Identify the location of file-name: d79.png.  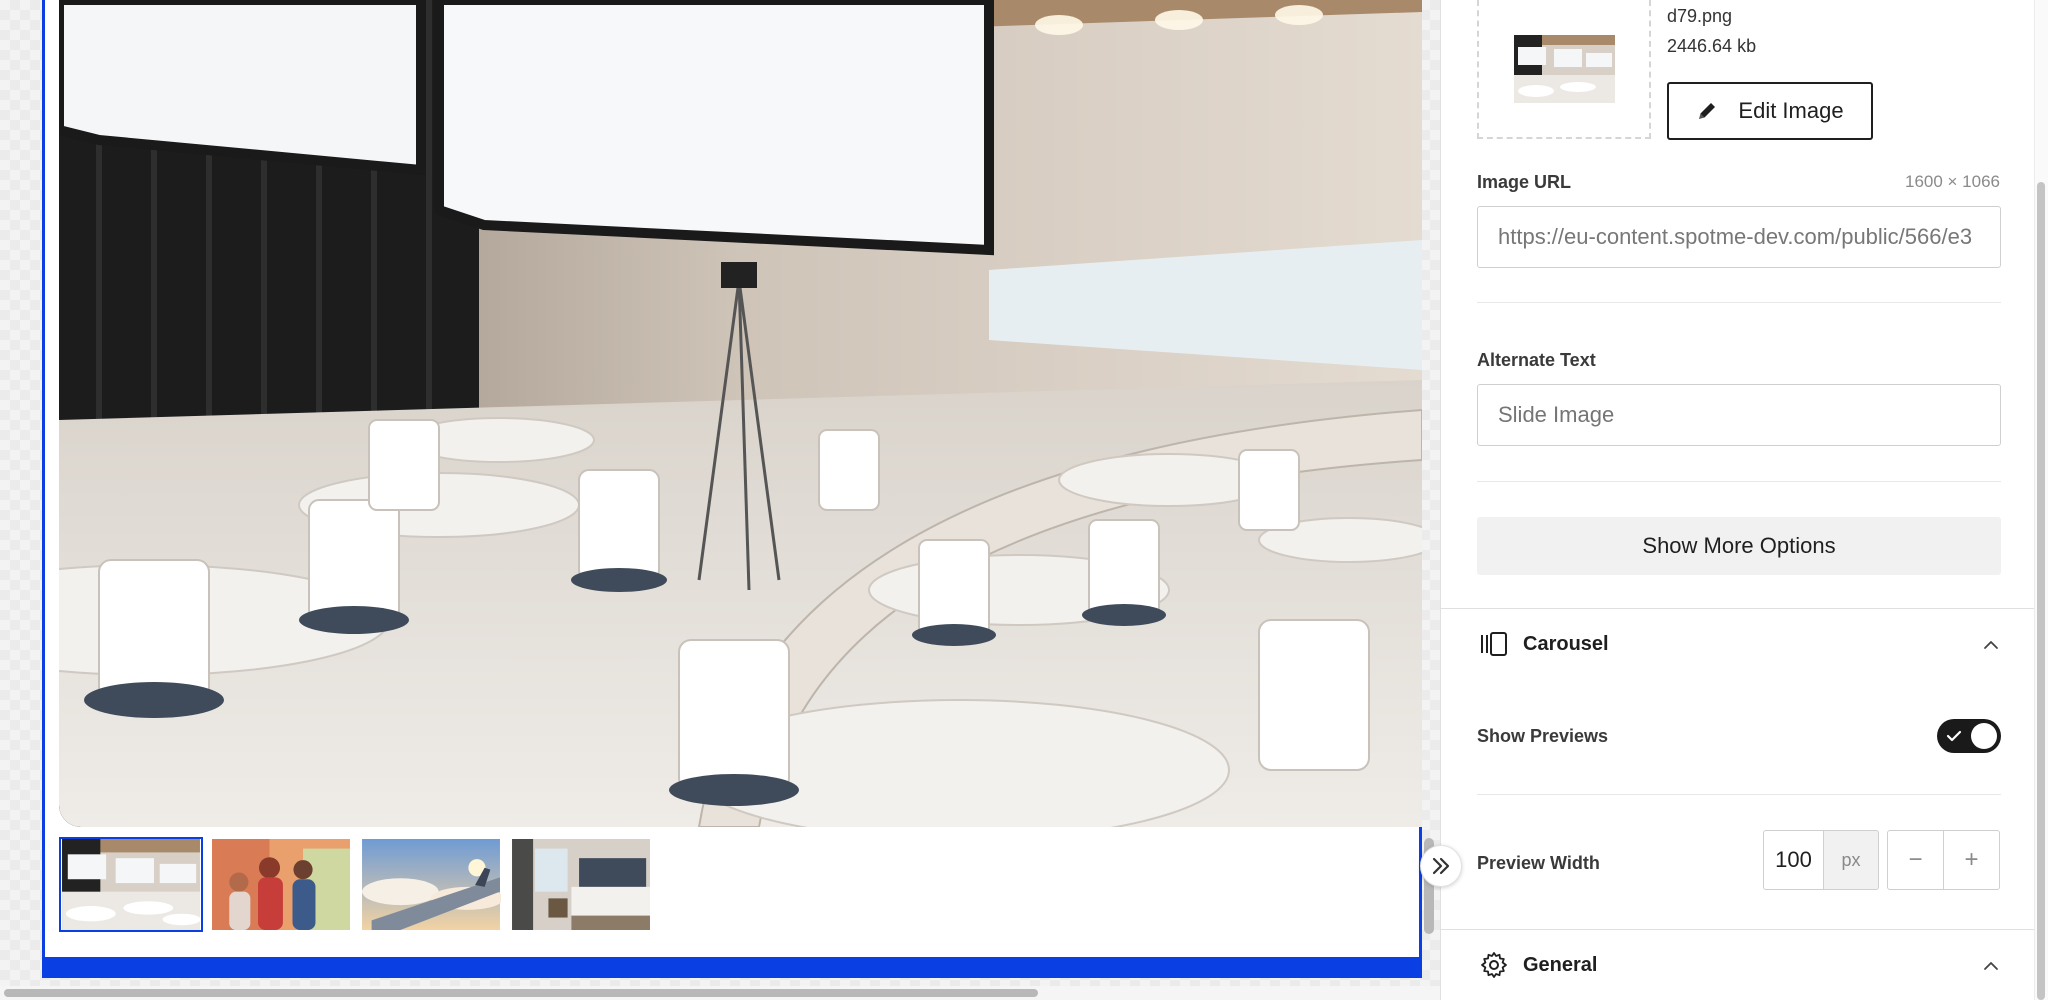
(1700, 16).